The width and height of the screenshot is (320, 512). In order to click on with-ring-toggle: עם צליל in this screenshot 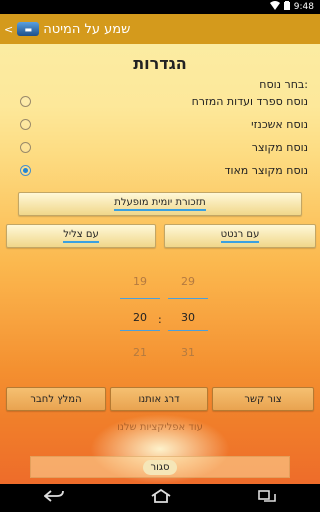, I will do `click(81, 236)`.